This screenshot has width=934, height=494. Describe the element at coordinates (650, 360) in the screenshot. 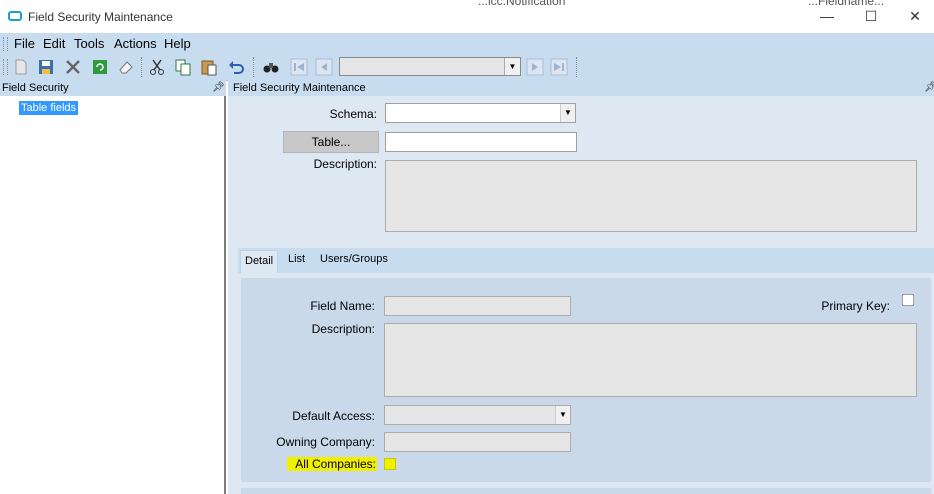

I see `detail-description-field` at that location.